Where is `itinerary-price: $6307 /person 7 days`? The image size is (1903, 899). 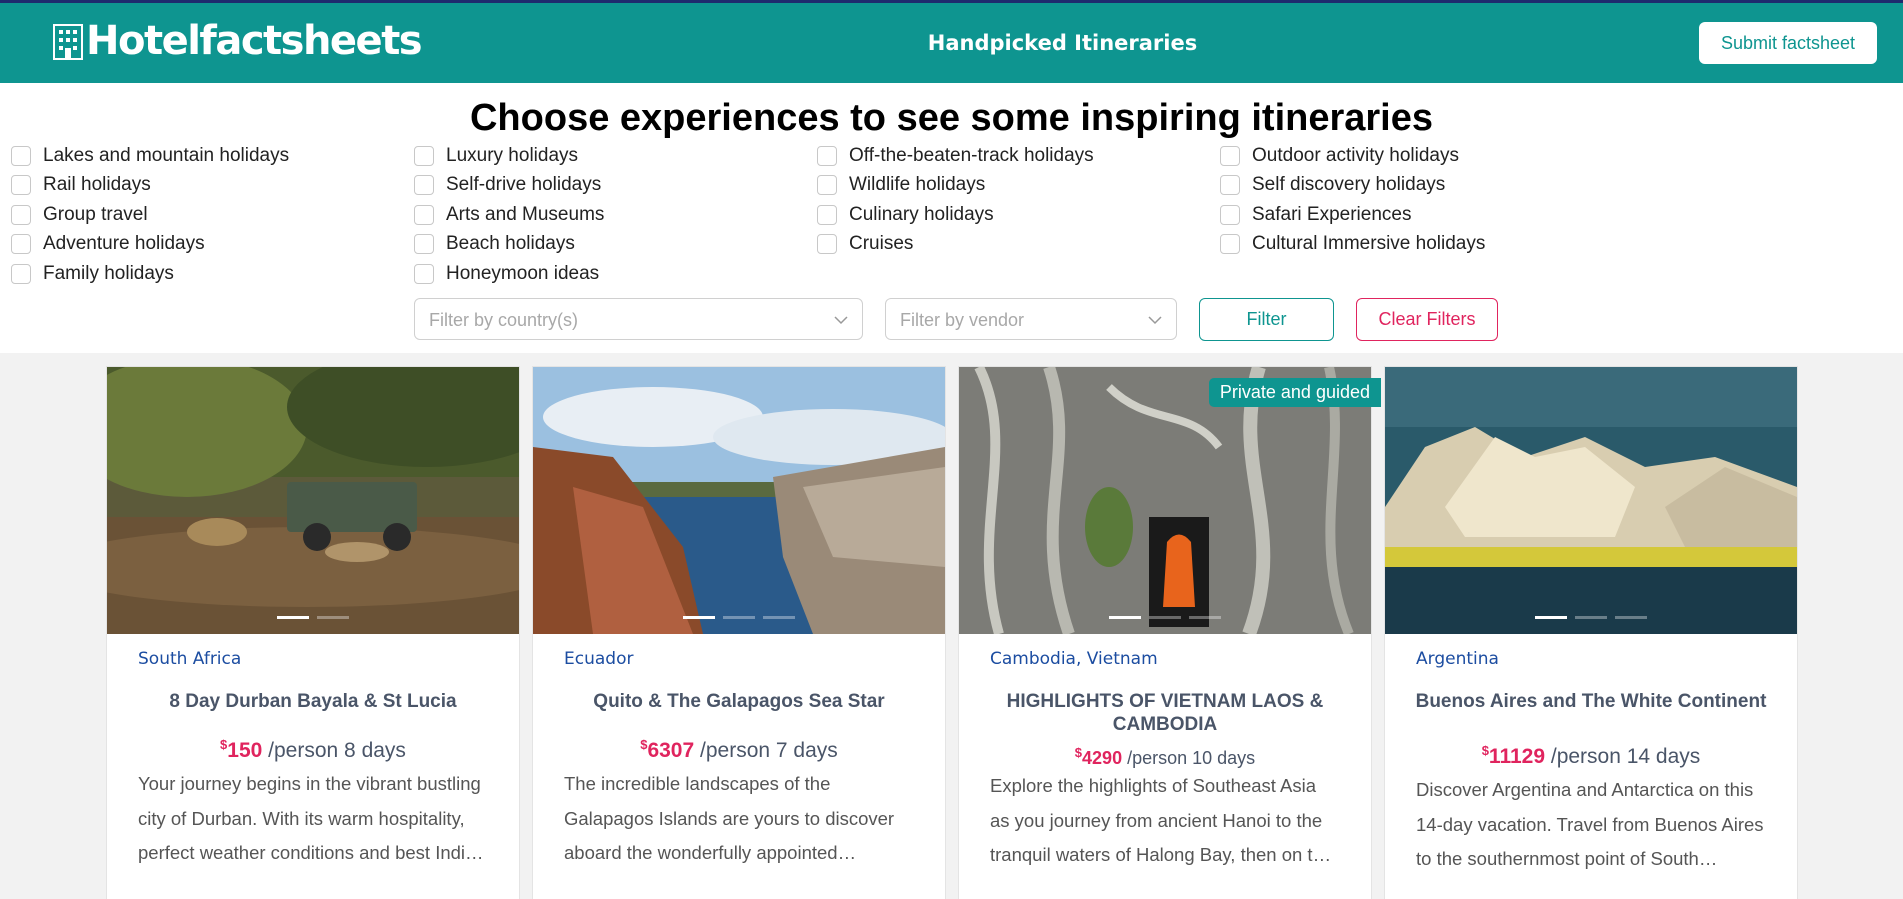 itinerary-price: $6307 /person 7 days is located at coordinates (739, 750).